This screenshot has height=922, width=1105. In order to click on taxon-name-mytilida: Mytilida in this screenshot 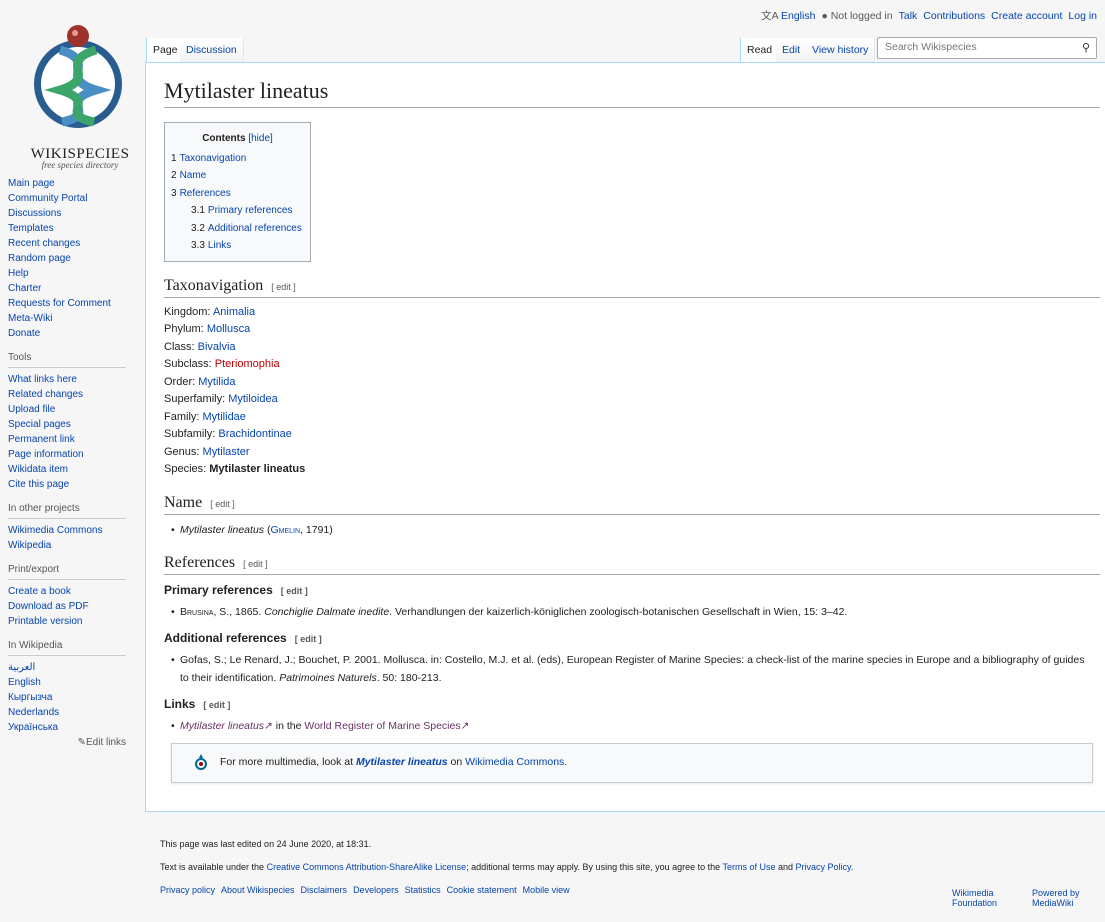, I will do `click(216, 382)`.